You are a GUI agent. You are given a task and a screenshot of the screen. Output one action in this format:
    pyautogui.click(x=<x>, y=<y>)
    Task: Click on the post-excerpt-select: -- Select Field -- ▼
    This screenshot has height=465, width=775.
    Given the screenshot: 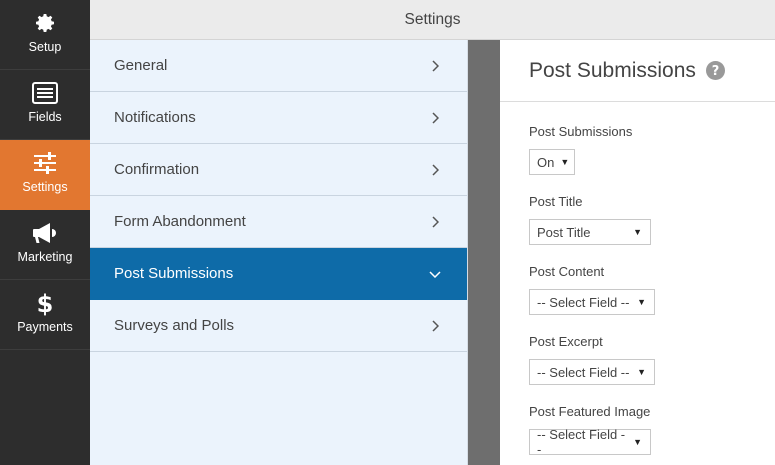 What is the action you would take?
    pyautogui.click(x=592, y=372)
    